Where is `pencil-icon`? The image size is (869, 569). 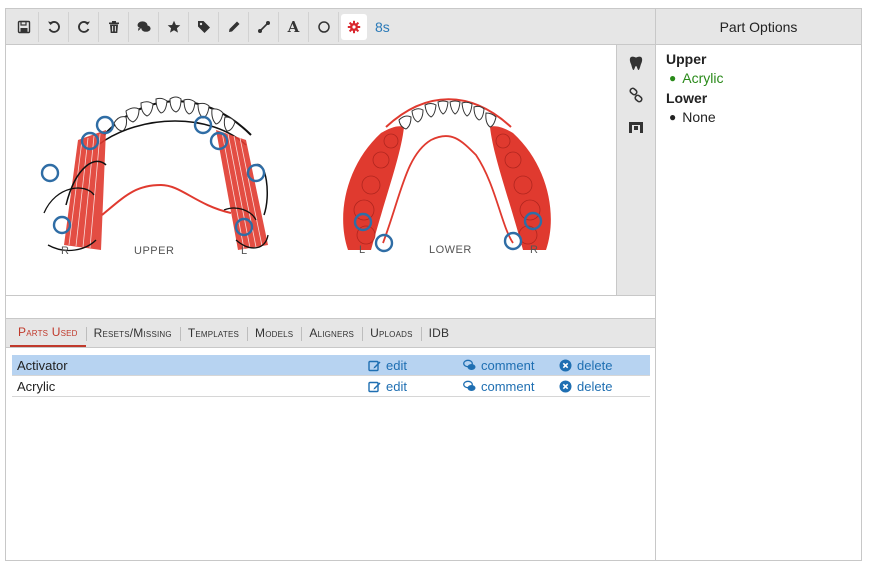
pencil-icon is located at coordinates (233, 26).